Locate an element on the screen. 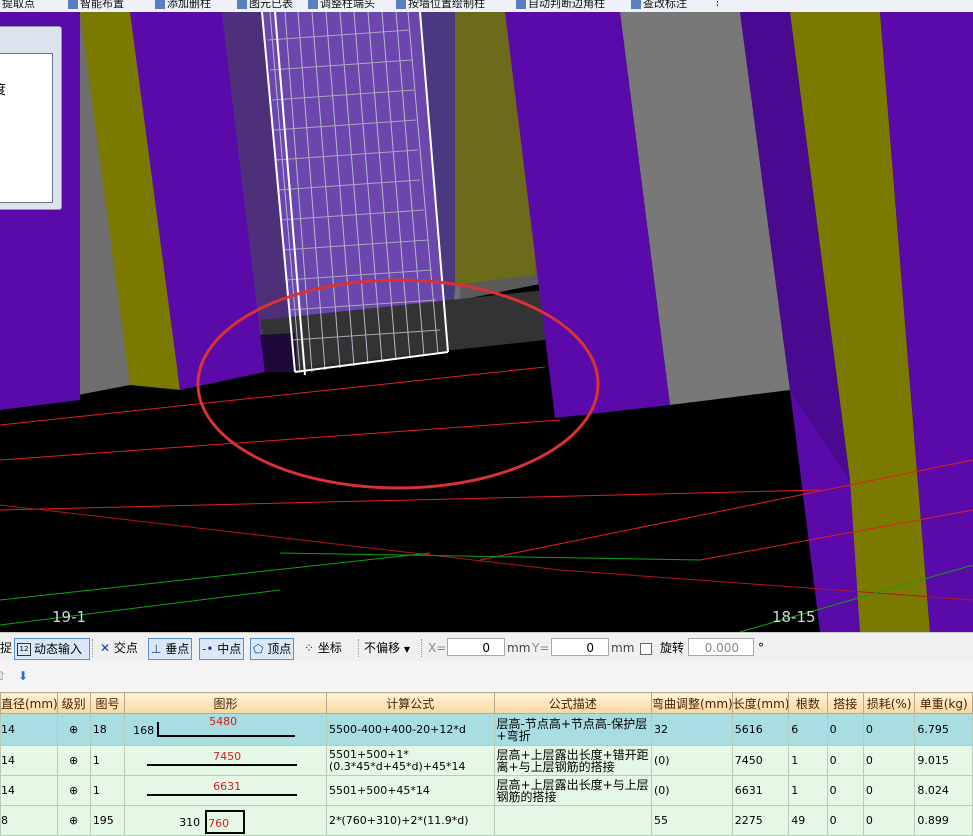 The width and height of the screenshot is (973, 836). popup-content is located at coordinates (26, 128).